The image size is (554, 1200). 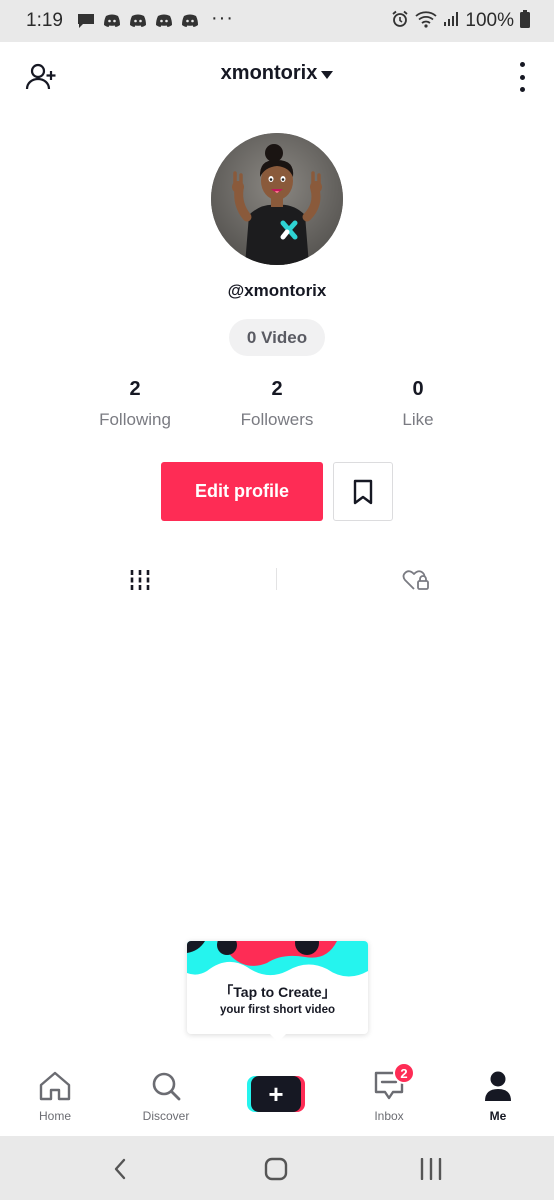 What do you see at coordinates (460, 21) in the screenshot?
I see `status-right: 100%` at bounding box center [460, 21].